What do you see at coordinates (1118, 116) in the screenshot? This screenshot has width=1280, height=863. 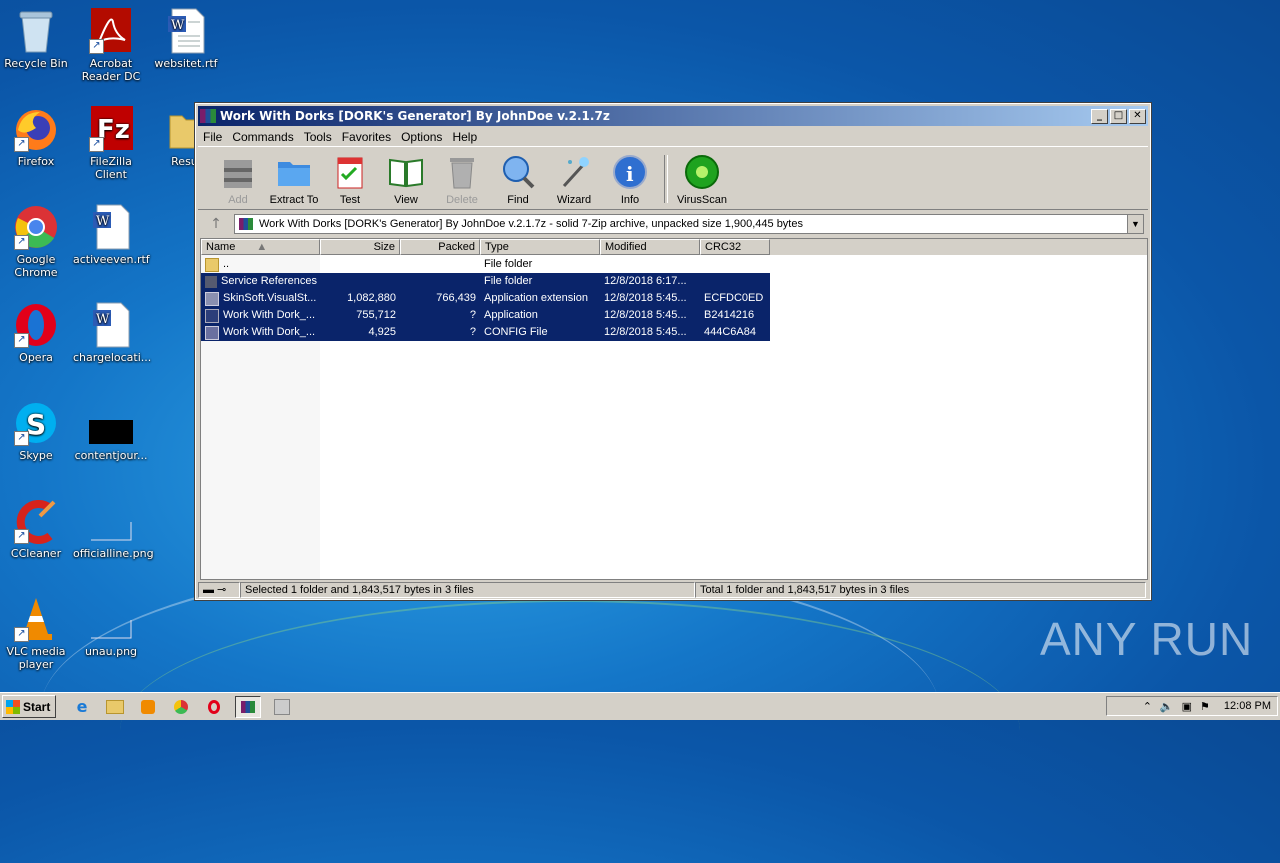 I see `maximize-button: □` at bounding box center [1118, 116].